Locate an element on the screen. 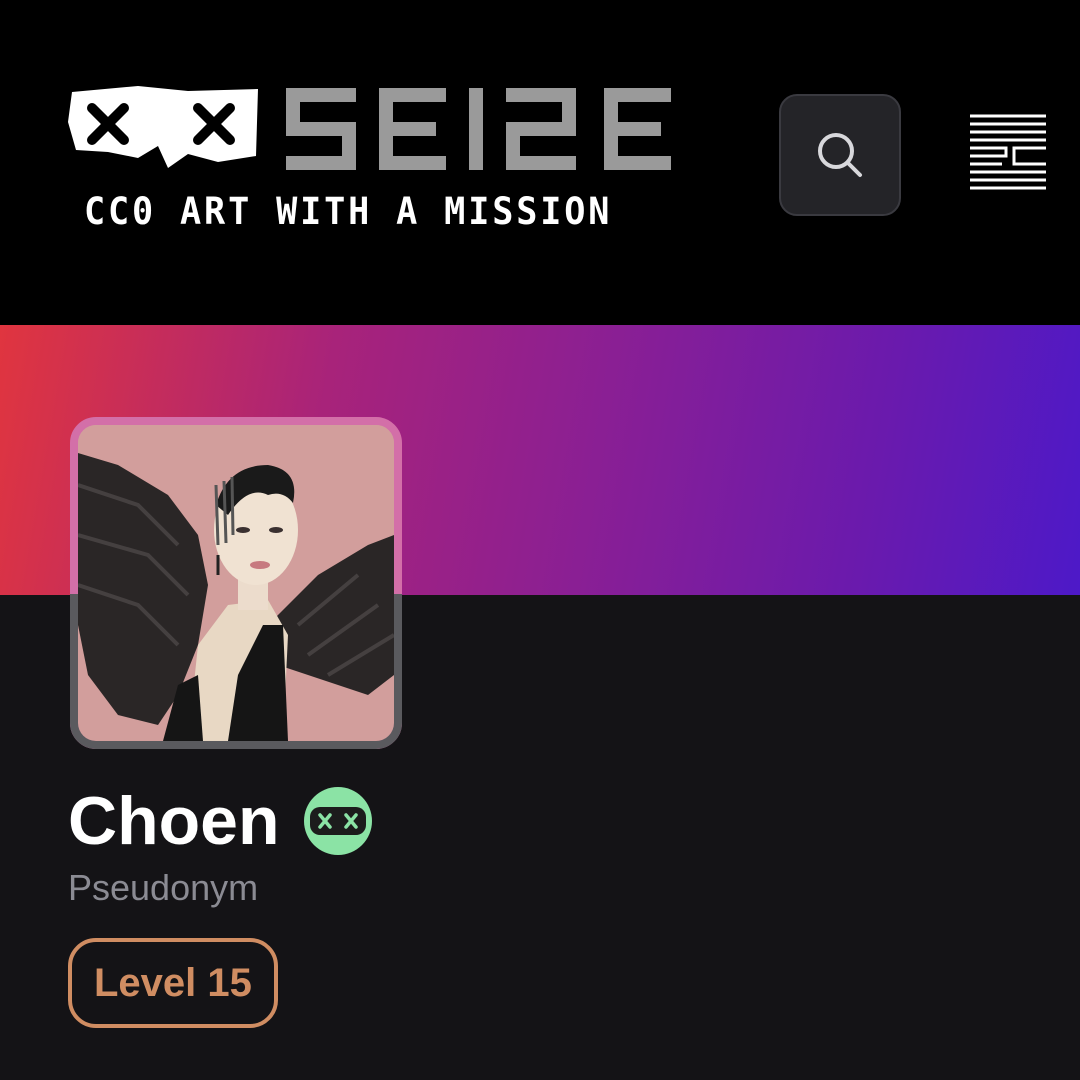 The width and height of the screenshot is (1080, 1080). menu-button is located at coordinates (1008, 154).